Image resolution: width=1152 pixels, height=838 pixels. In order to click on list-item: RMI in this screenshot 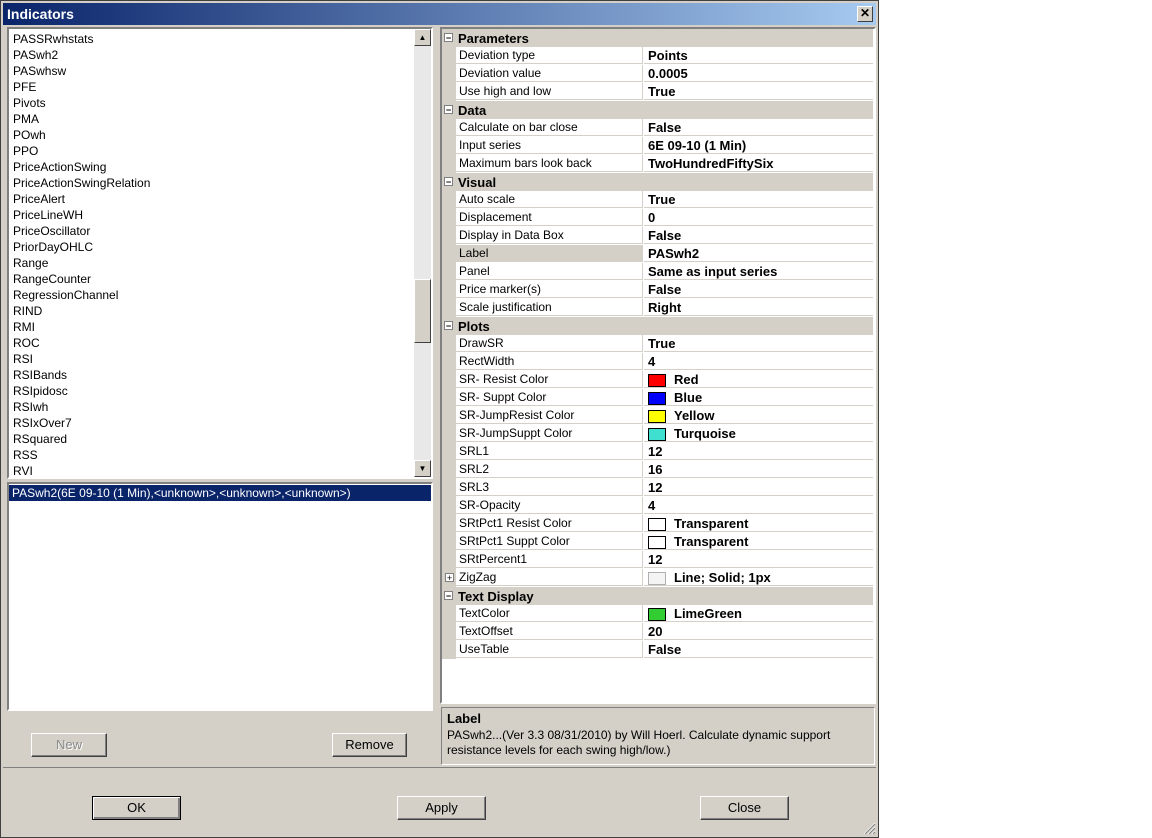, I will do `click(210, 327)`.